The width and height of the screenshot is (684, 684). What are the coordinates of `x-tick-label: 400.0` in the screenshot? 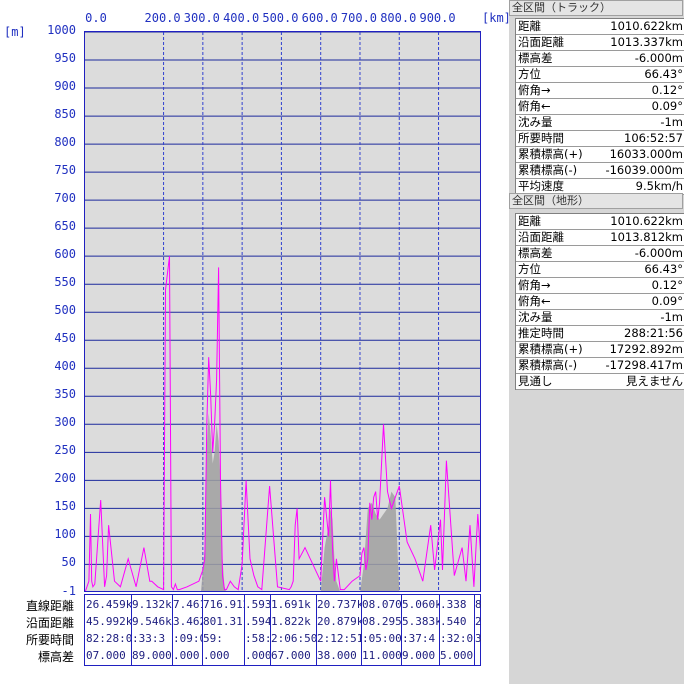 It's located at (241, 18).